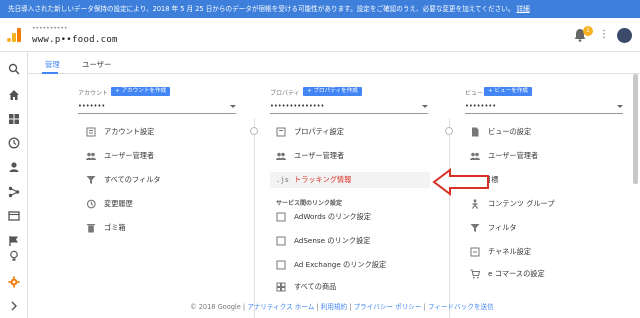  What do you see at coordinates (319, 155) in the screenshot?
I see `property-user-management-label: ユーザー管理者` at bounding box center [319, 155].